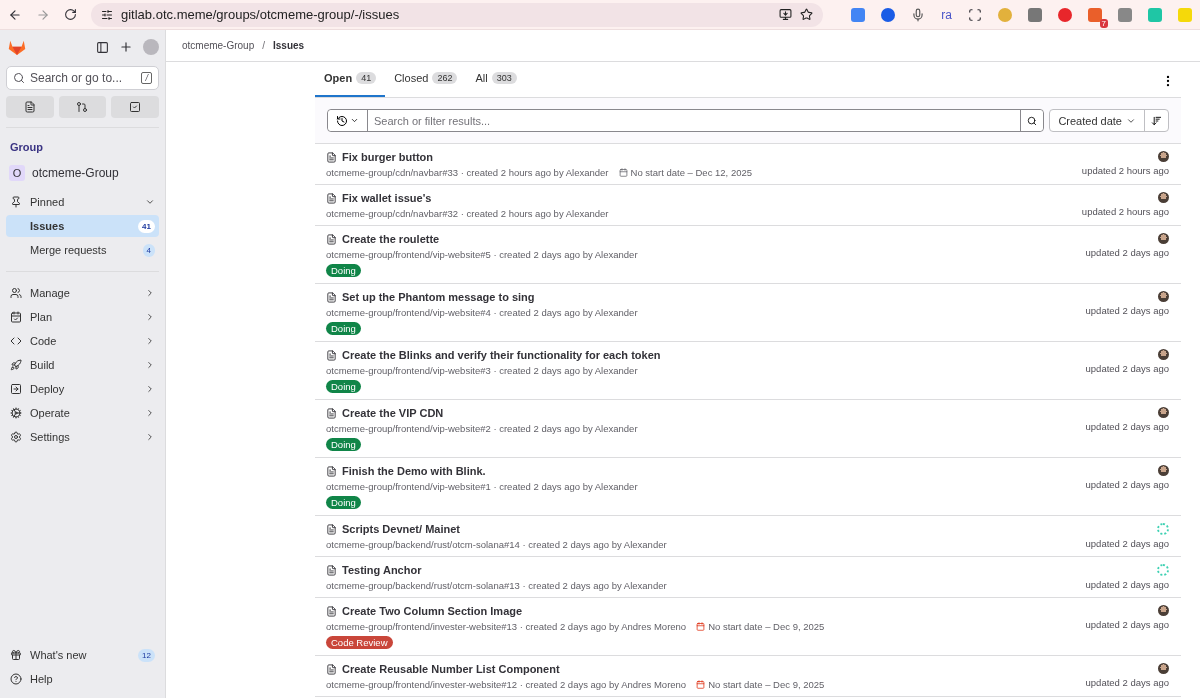  I want to click on gift-icon, so click(16, 655).